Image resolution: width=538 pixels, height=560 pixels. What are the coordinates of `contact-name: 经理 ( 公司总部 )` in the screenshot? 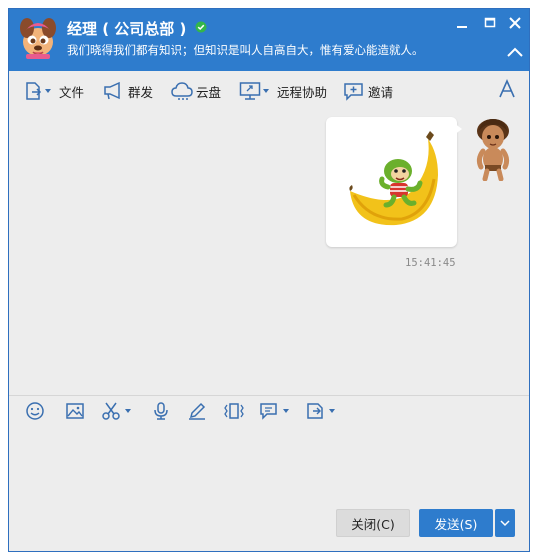 It's located at (127, 29).